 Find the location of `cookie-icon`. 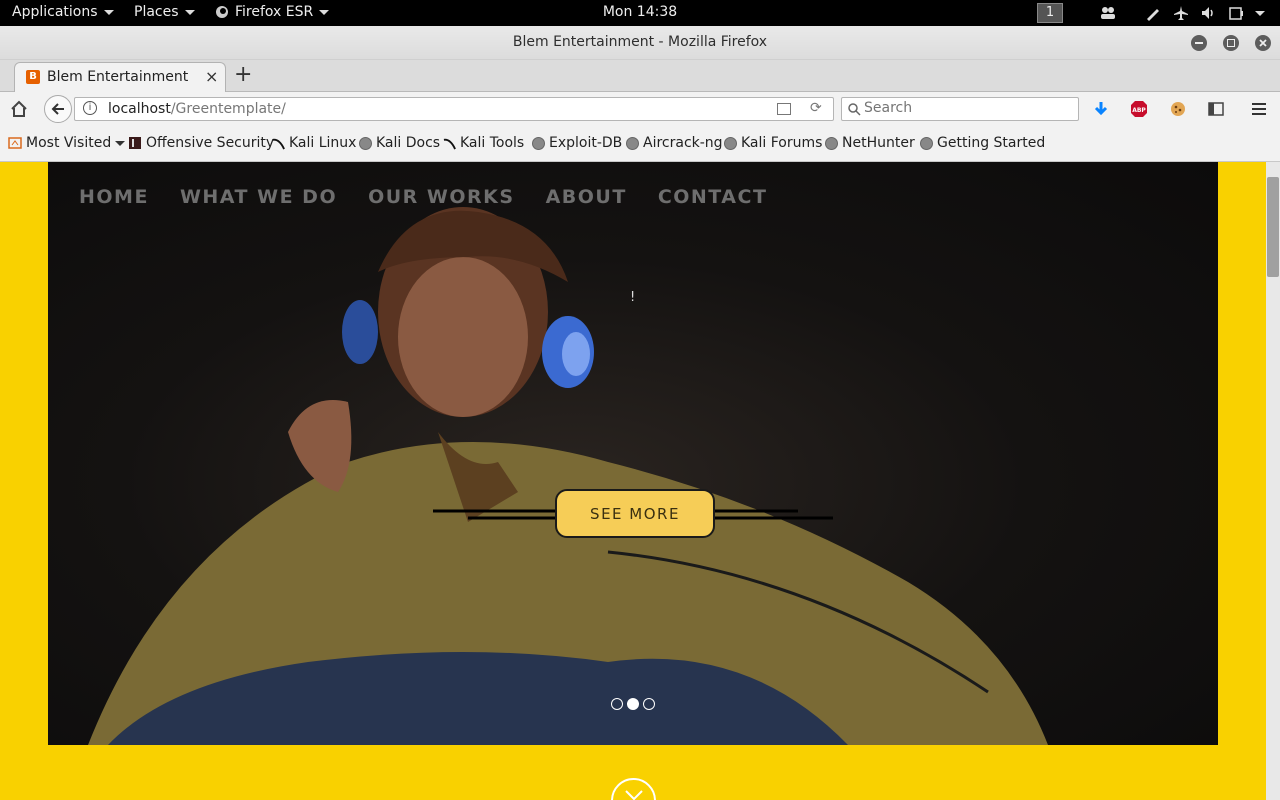

cookie-icon is located at coordinates (1178, 109).